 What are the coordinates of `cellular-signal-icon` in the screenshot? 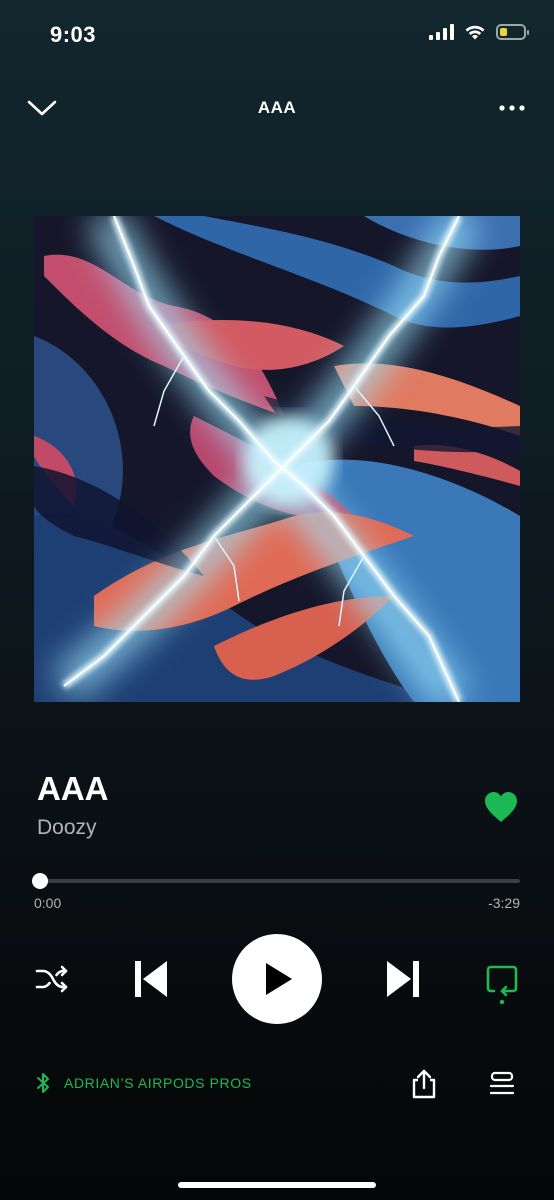 It's located at (441, 32).